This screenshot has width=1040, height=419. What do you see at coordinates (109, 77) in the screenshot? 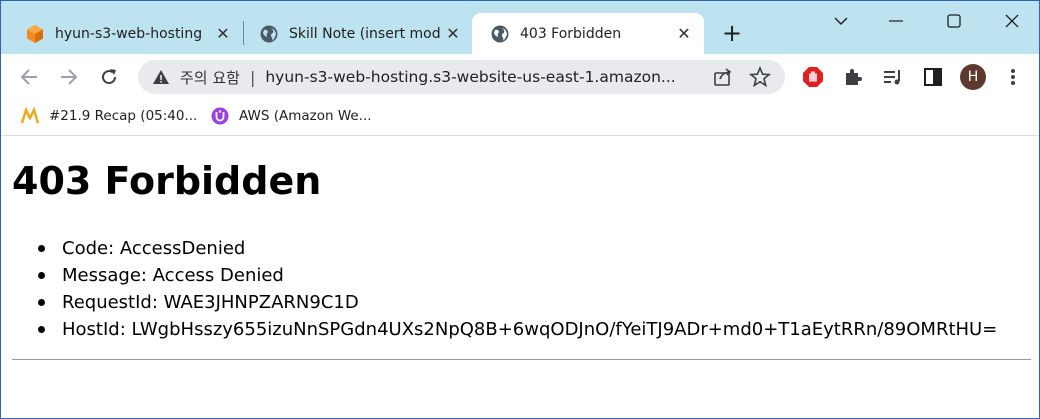
I see `reload-icon` at bounding box center [109, 77].